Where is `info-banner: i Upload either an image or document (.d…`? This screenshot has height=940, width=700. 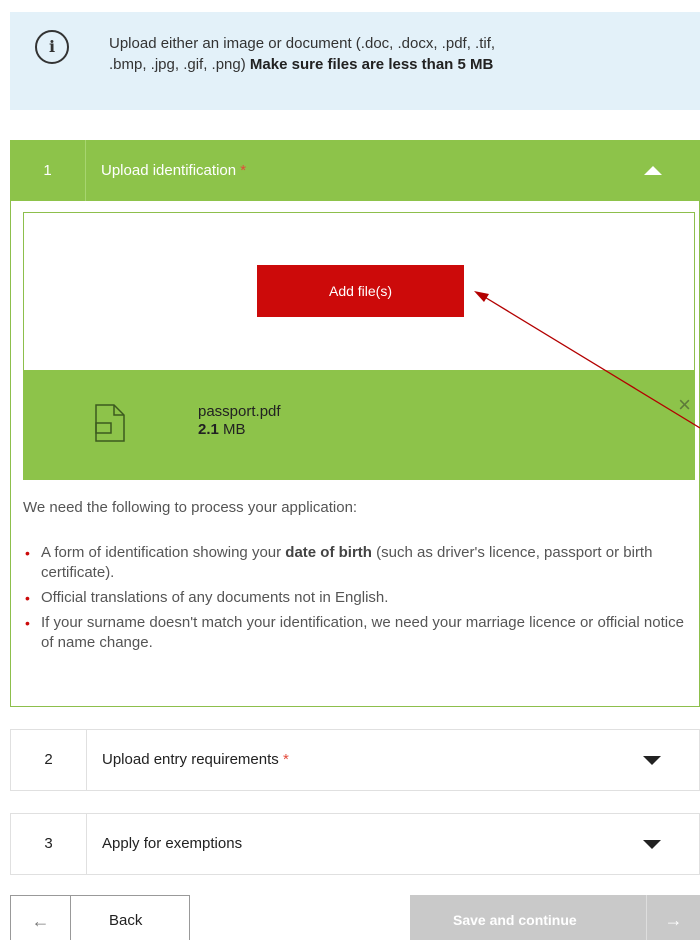
info-banner: i Upload either an image or document (.d… is located at coordinates (355, 61).